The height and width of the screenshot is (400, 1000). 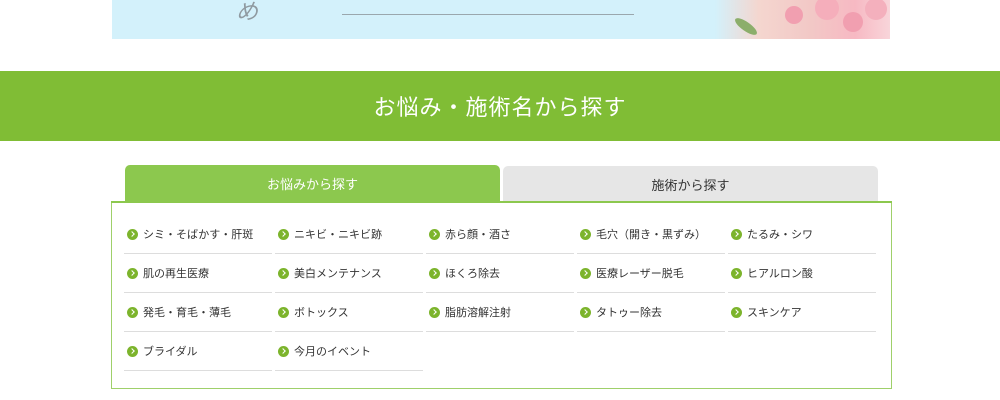 I want to click on concern-link: 赤ら顔・酒さ, so click(x=500, y=234).